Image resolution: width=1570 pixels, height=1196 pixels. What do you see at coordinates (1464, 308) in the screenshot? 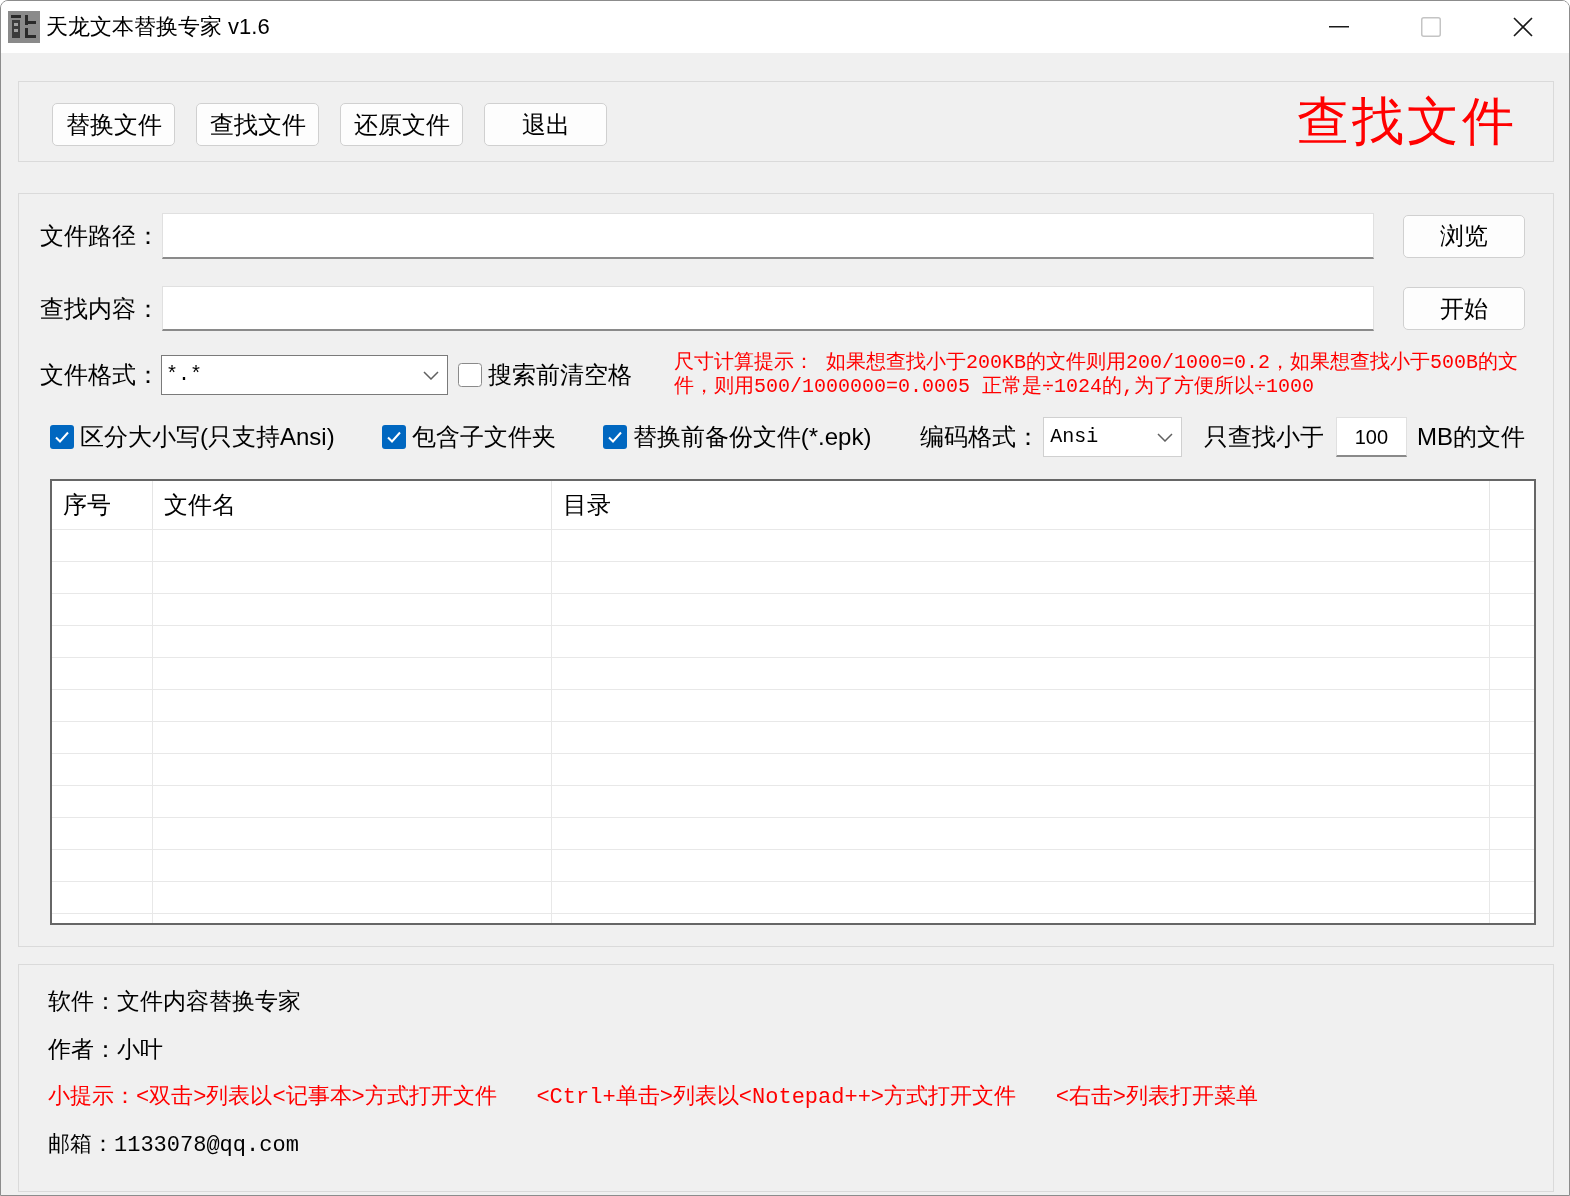
I see `start-button: 开始` at bounding box center [1464, 308].